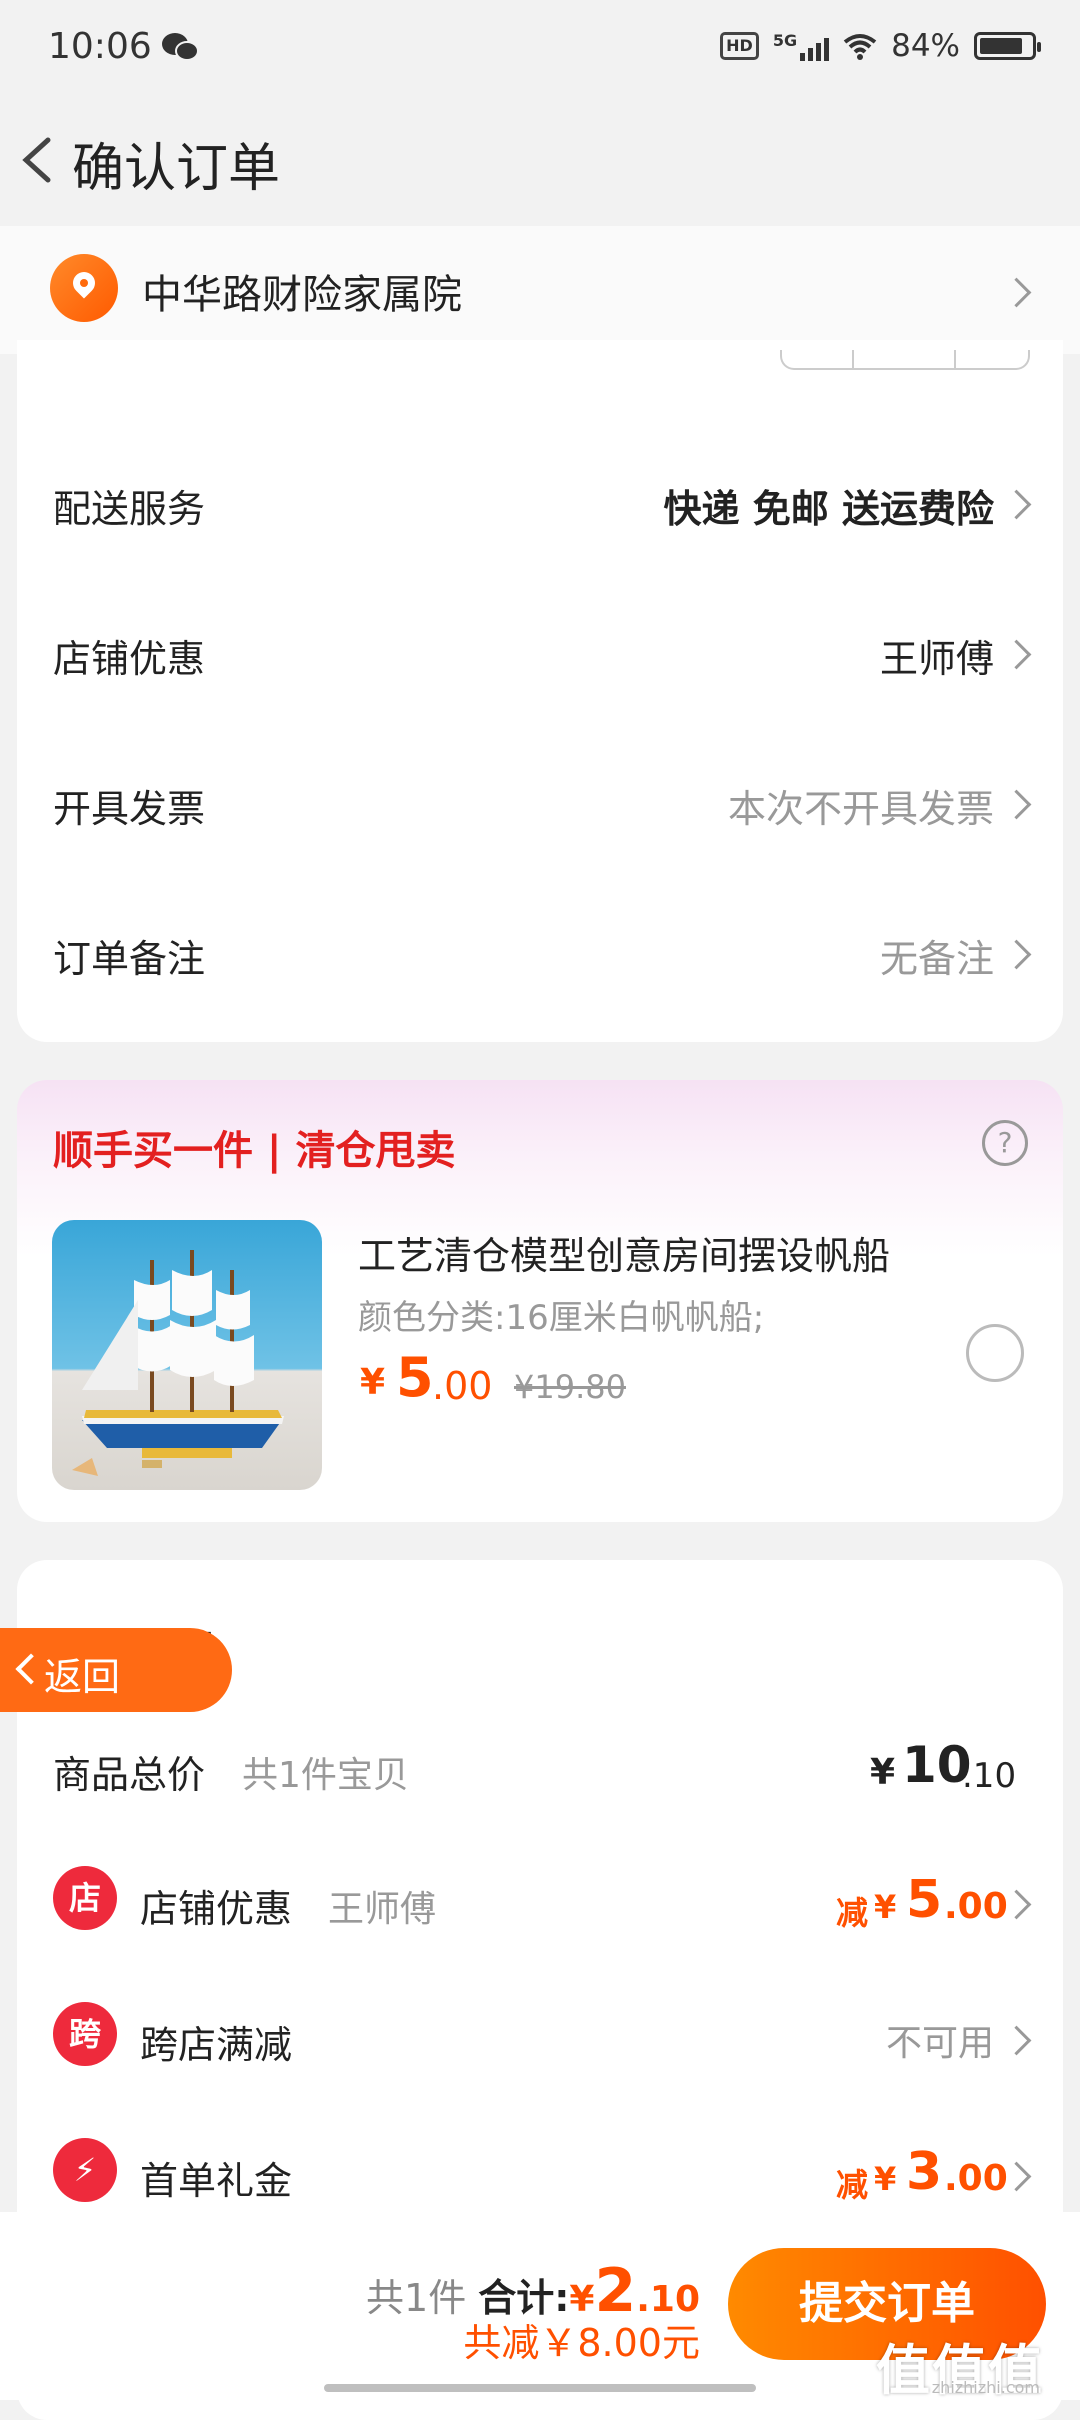  I want to click on first-order-prefix: 减, so click(852, 2185).